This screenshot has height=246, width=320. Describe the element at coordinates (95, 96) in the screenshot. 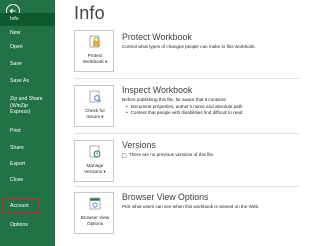

I see `inspect-document-icon` at that location.